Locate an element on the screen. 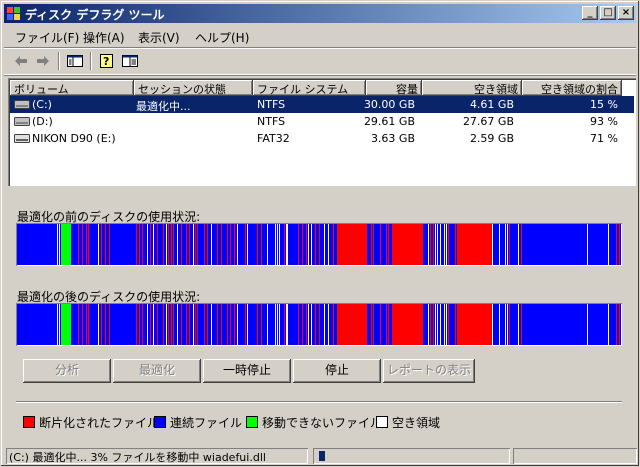  toolbar: ? is located at coordinates (320, 61).